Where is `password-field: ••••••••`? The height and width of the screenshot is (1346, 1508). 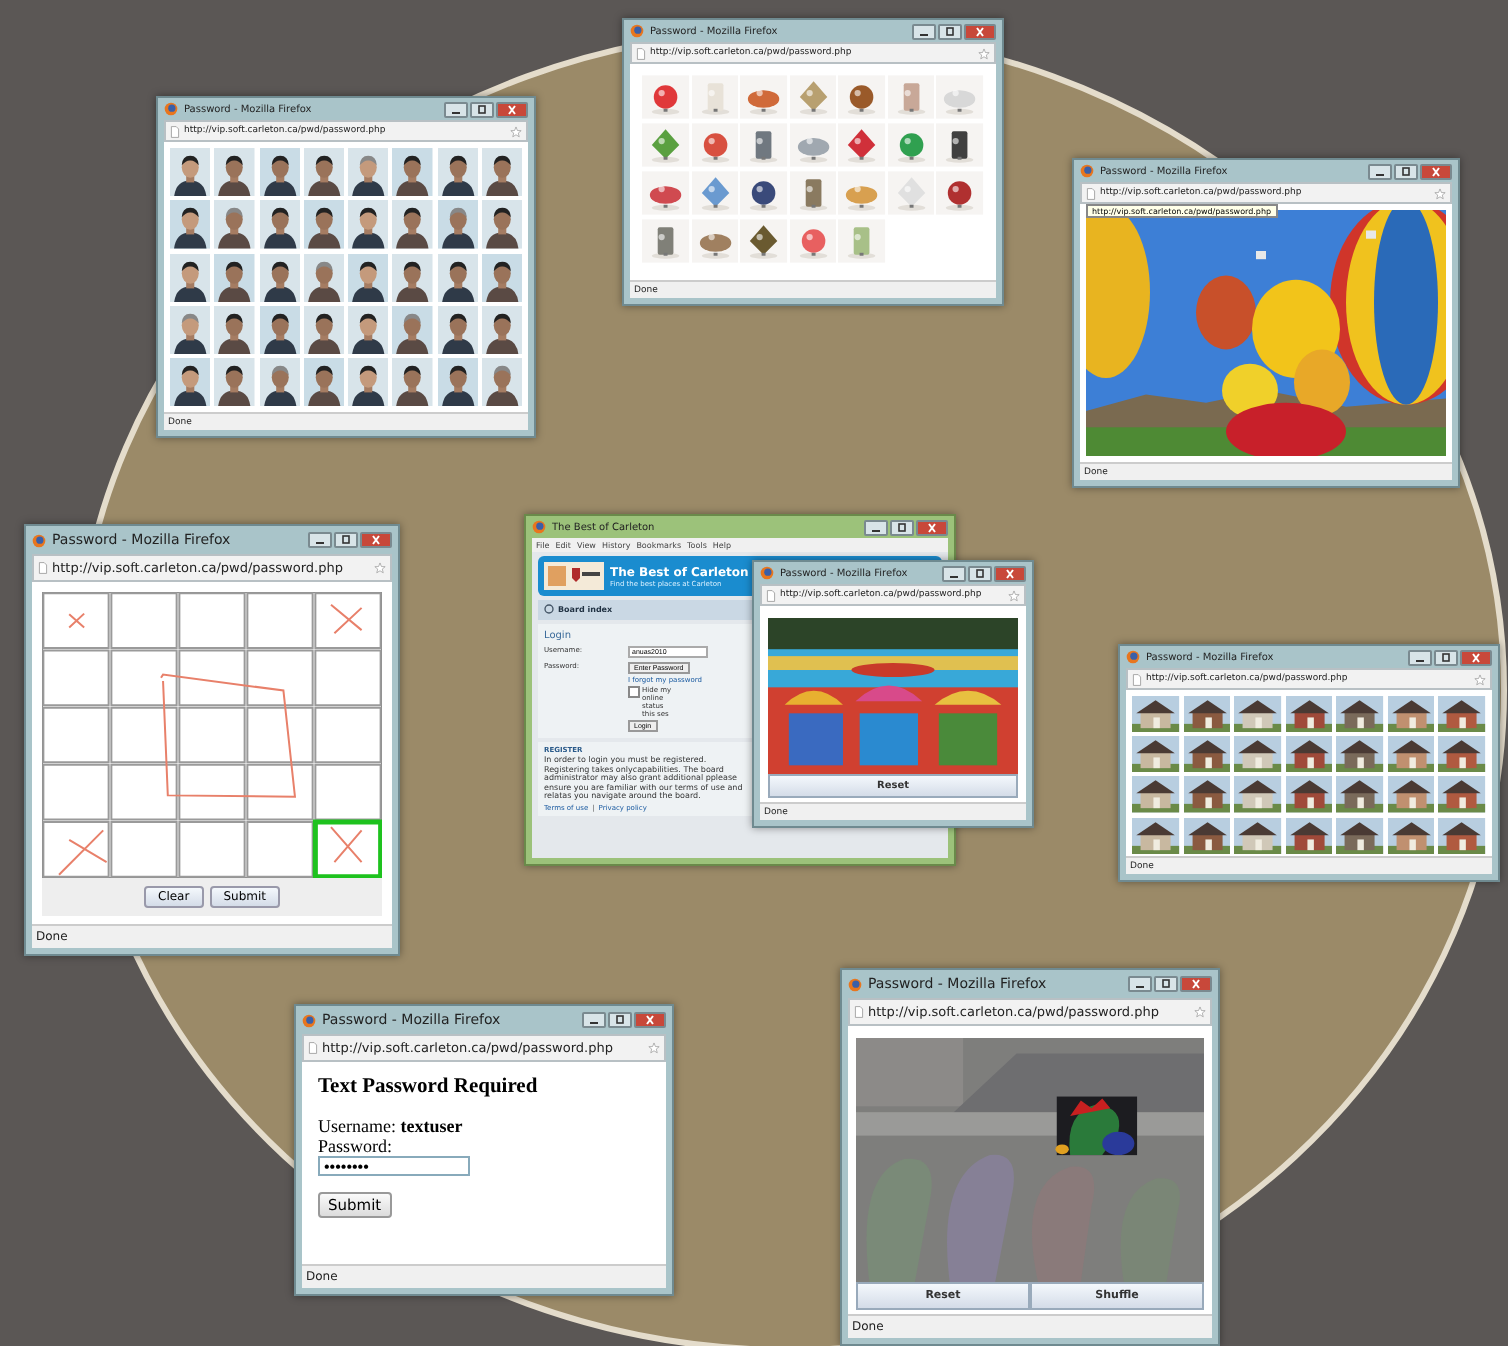 password-field: •••••••• is located at coordinates (394, 1166).